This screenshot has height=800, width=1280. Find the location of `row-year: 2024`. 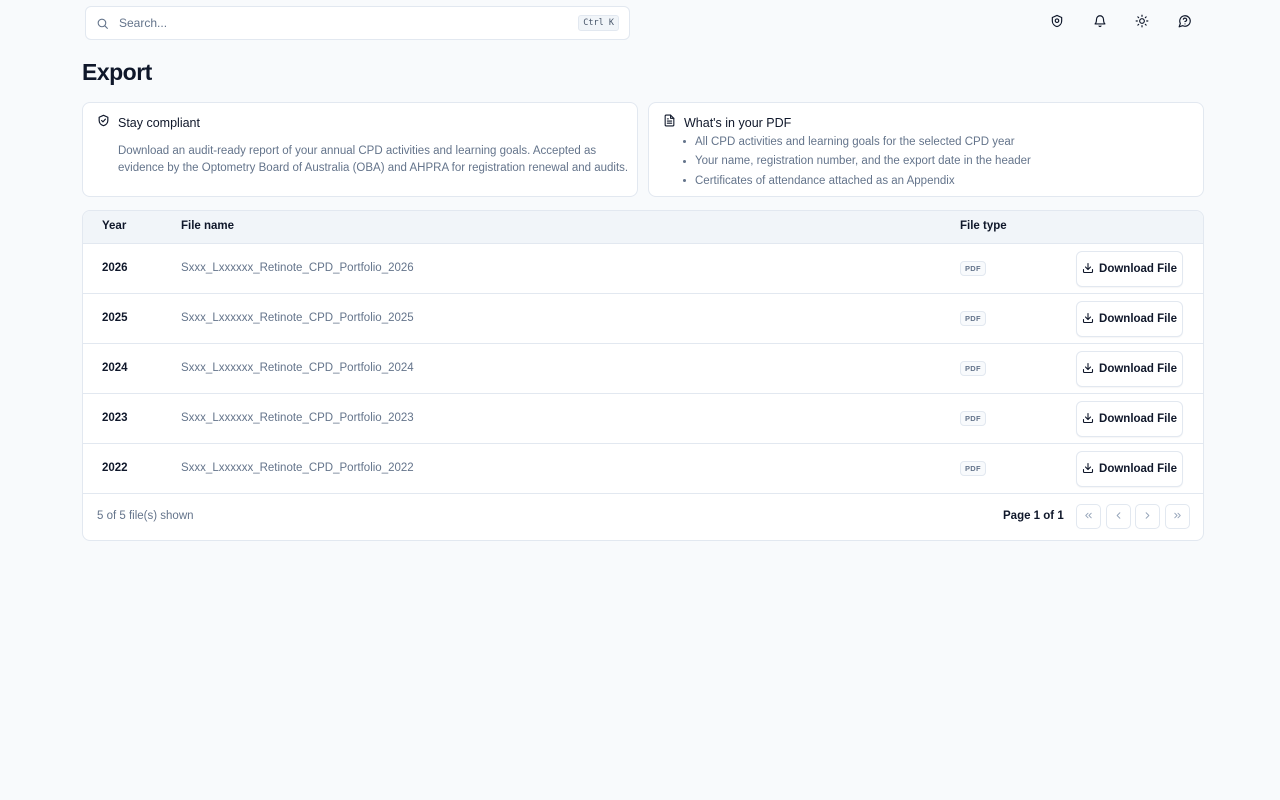

row-year: 2024 is located at coordinates (115, 368).